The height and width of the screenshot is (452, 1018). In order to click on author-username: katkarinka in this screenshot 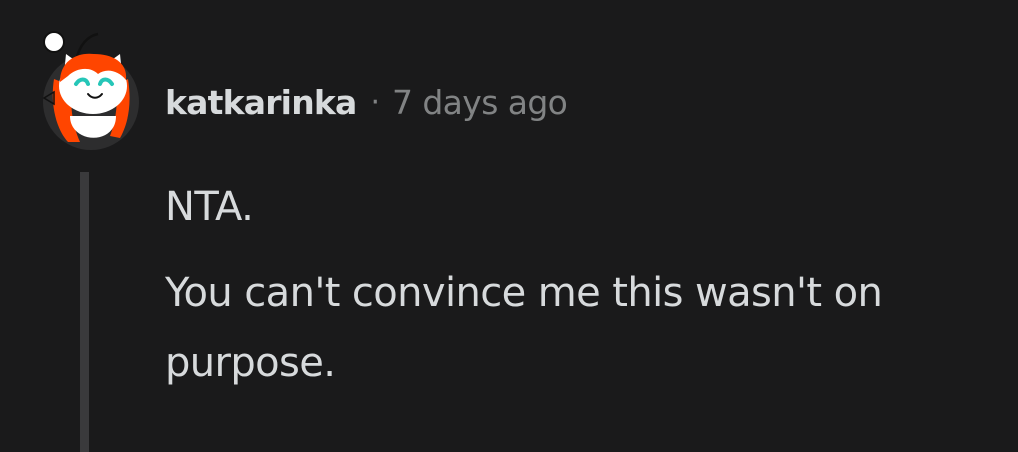, I will do `click(261, 102)`.